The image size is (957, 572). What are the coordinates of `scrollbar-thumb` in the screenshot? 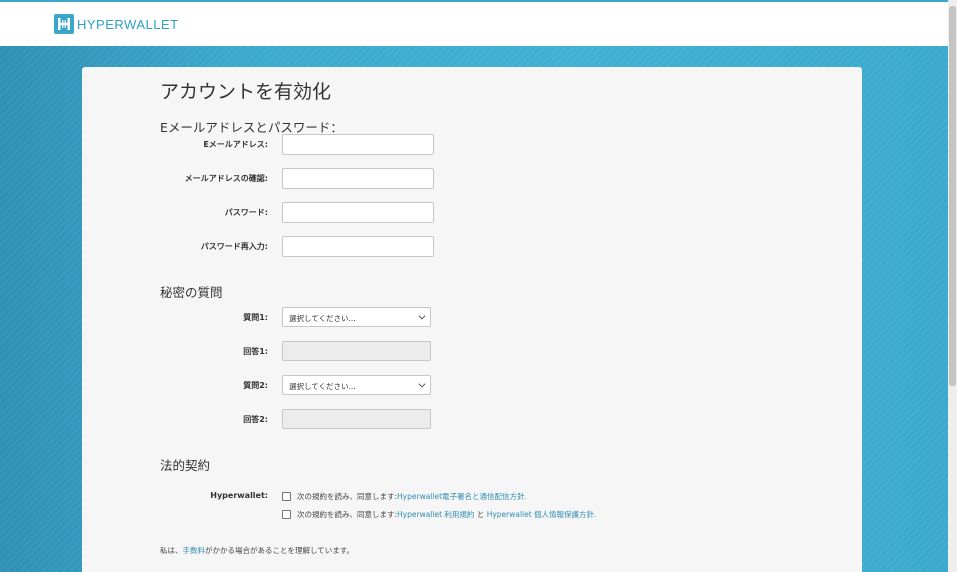 It's located at (952, 196).